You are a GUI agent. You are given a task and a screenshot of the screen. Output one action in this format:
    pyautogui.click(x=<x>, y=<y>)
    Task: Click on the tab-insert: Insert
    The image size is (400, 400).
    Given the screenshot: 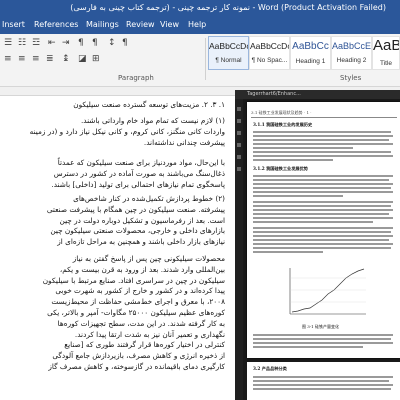 What is the action you would take?
    pyautogui.click(x=13, y=25)
    